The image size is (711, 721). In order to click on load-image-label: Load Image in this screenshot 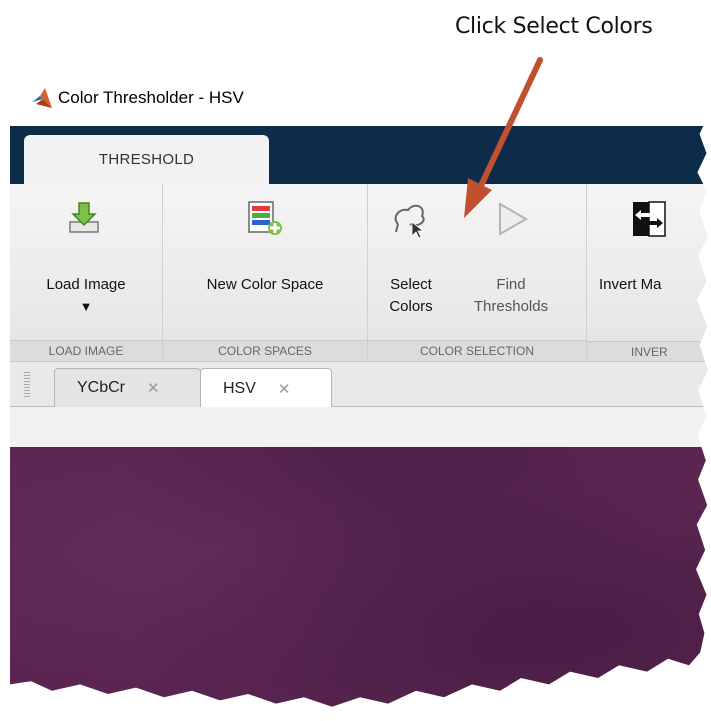, I will do `click(86, 284)`.